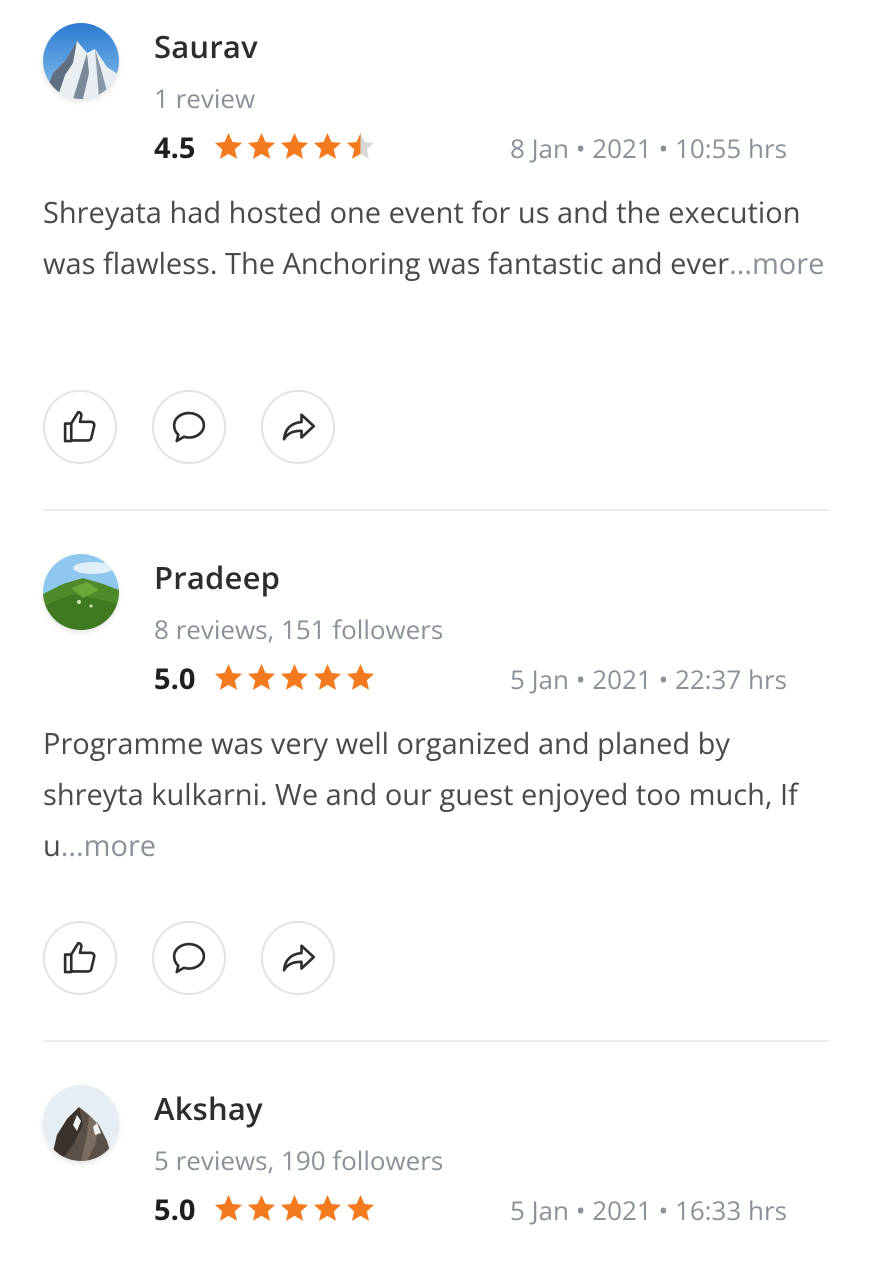 This screenshot has width=873, height=1280. What do you see at coordinates (648, 148) in the screenshot?
I see `review-date: 8 Jan • 2021 • 10:55 hrs` at bounding box center [648, 148].